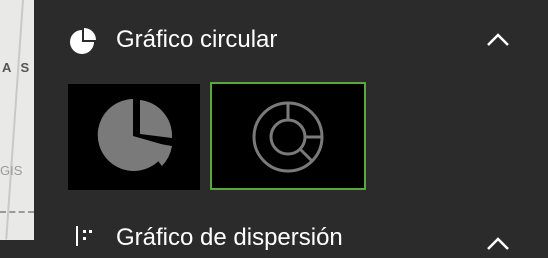 The height and width of the screenshot is (258, 548). What do you see at coordinates (14, 120) in the screenshot?
I see `map-road` at bounding box center [14, 120].